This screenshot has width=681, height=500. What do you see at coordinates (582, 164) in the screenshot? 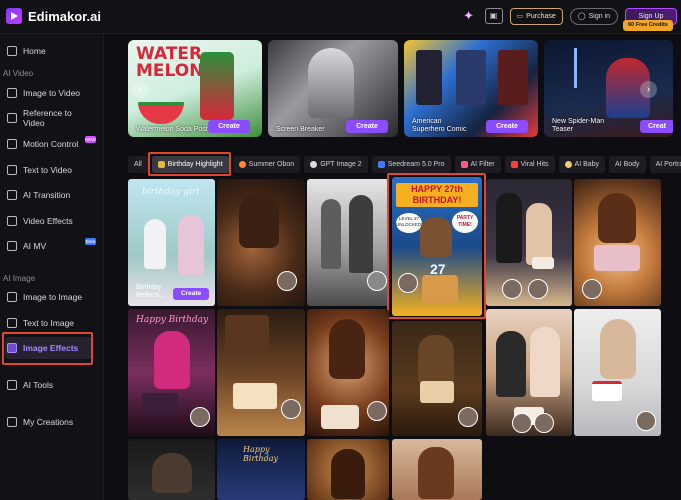
I see `tab-ai-baby: AI Baby` at bounding box center [582, 164].